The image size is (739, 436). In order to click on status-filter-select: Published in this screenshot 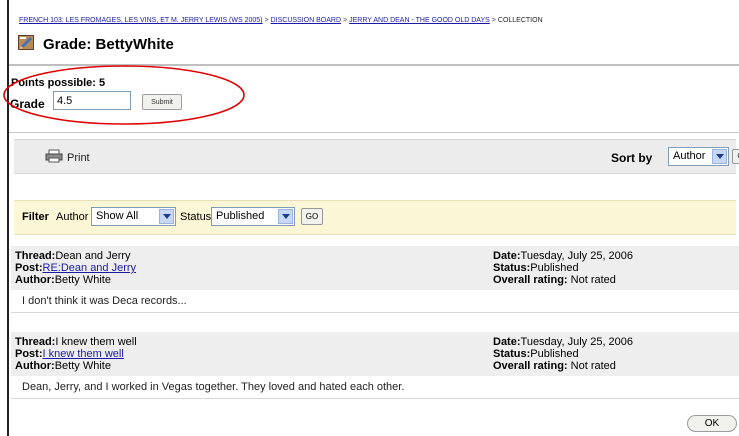, I will do `click(253, 216)`.